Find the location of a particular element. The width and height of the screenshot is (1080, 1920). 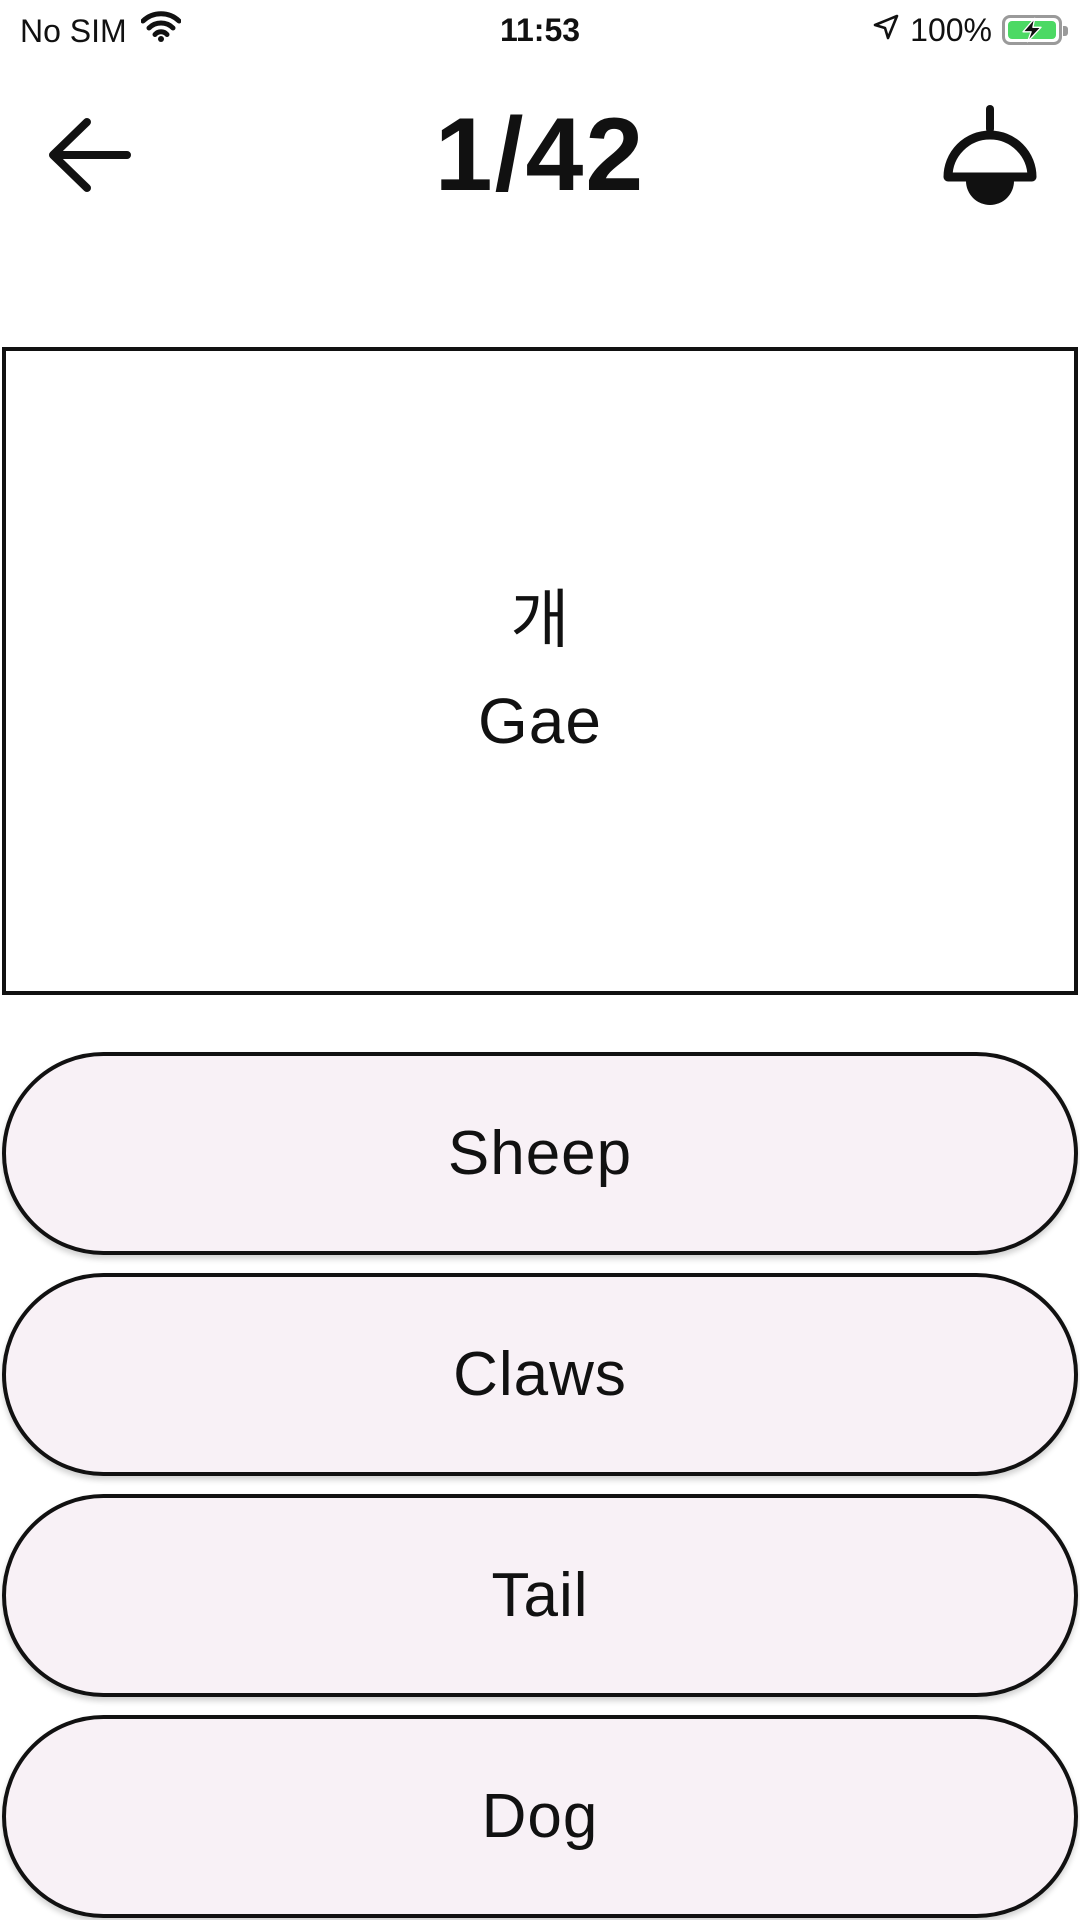

progress-counter: 1/42 is located at coordinates (540, 155).